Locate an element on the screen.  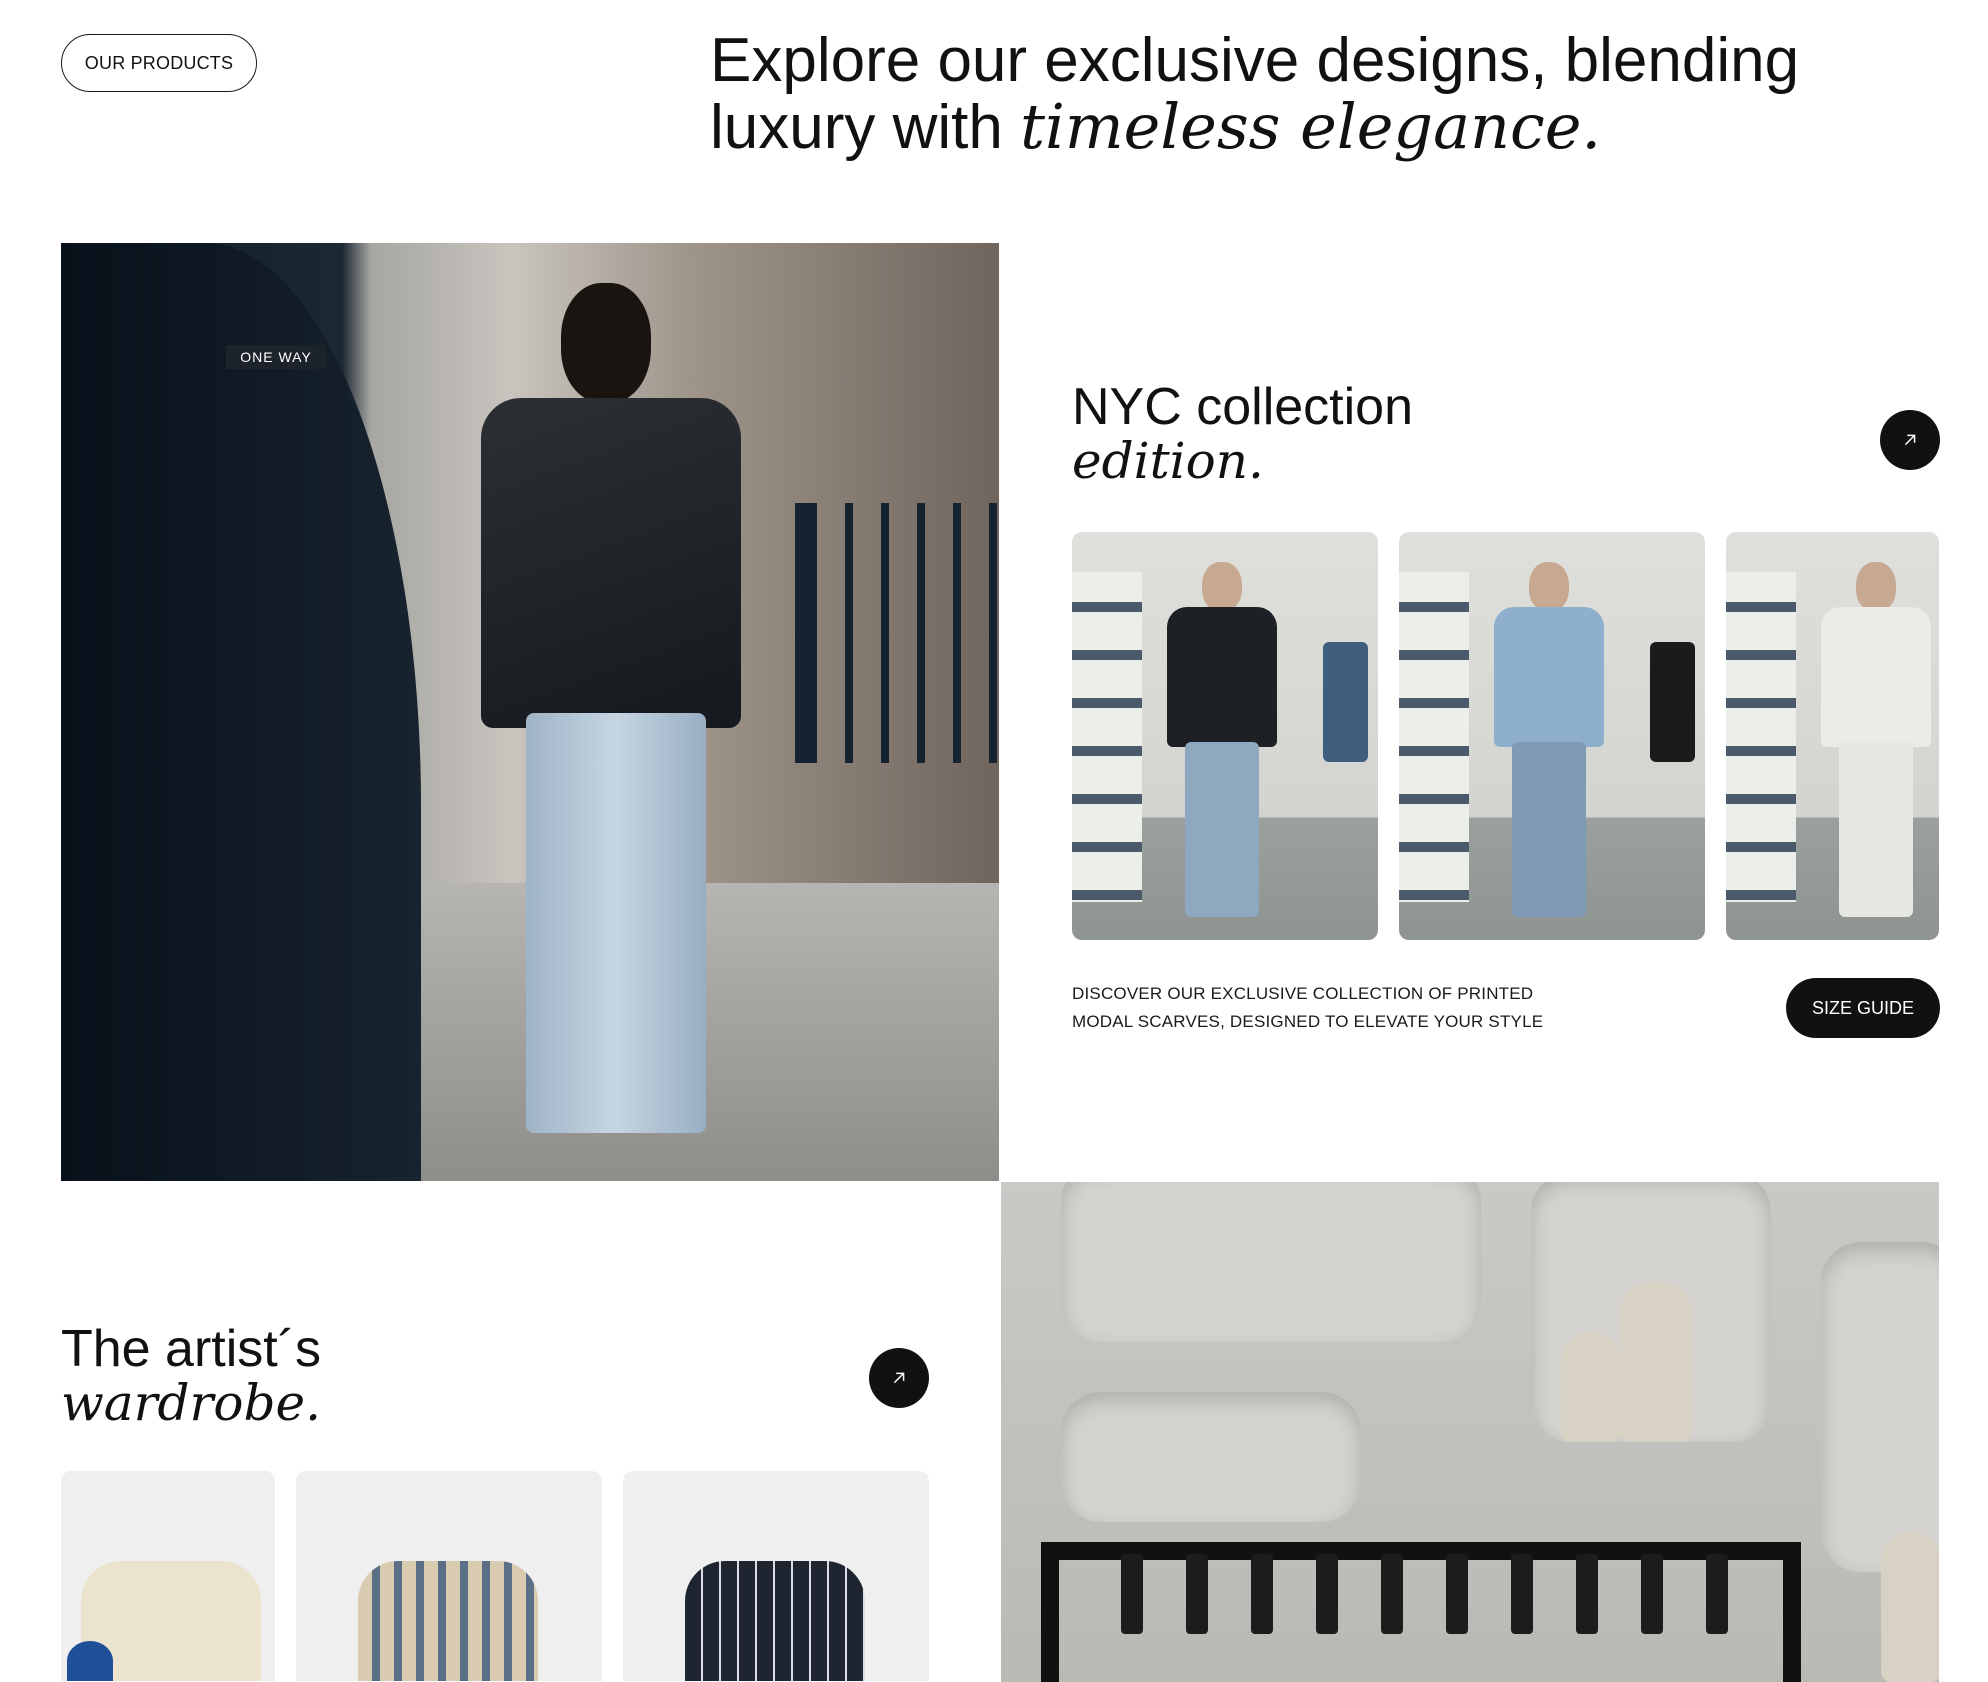
clothing-rack is located at coordinates (1421, 1551).